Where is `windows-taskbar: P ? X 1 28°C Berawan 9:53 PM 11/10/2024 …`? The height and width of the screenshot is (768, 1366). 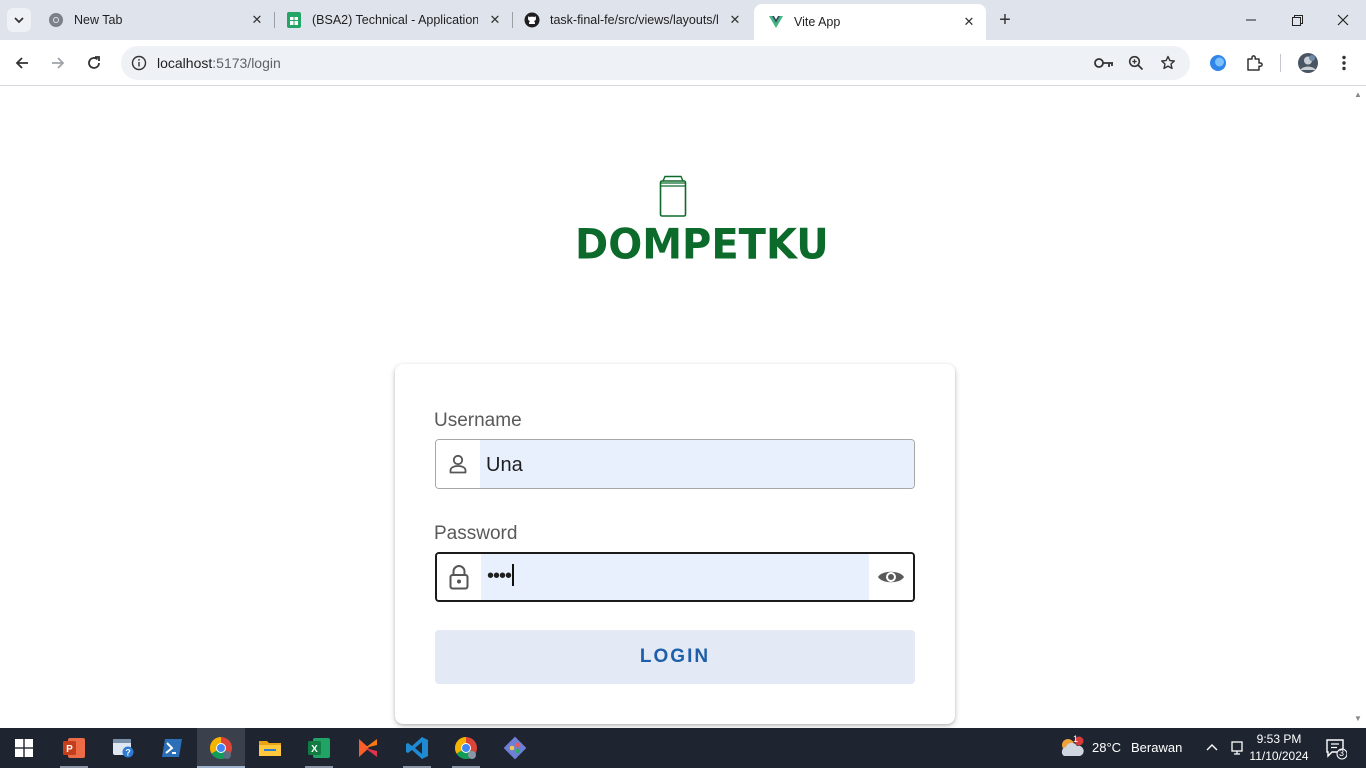 windows-taskbar: P ? X 1 28°C Berawan 9:53 PM 11/10/2024 … is located at coordinates (683, 748).